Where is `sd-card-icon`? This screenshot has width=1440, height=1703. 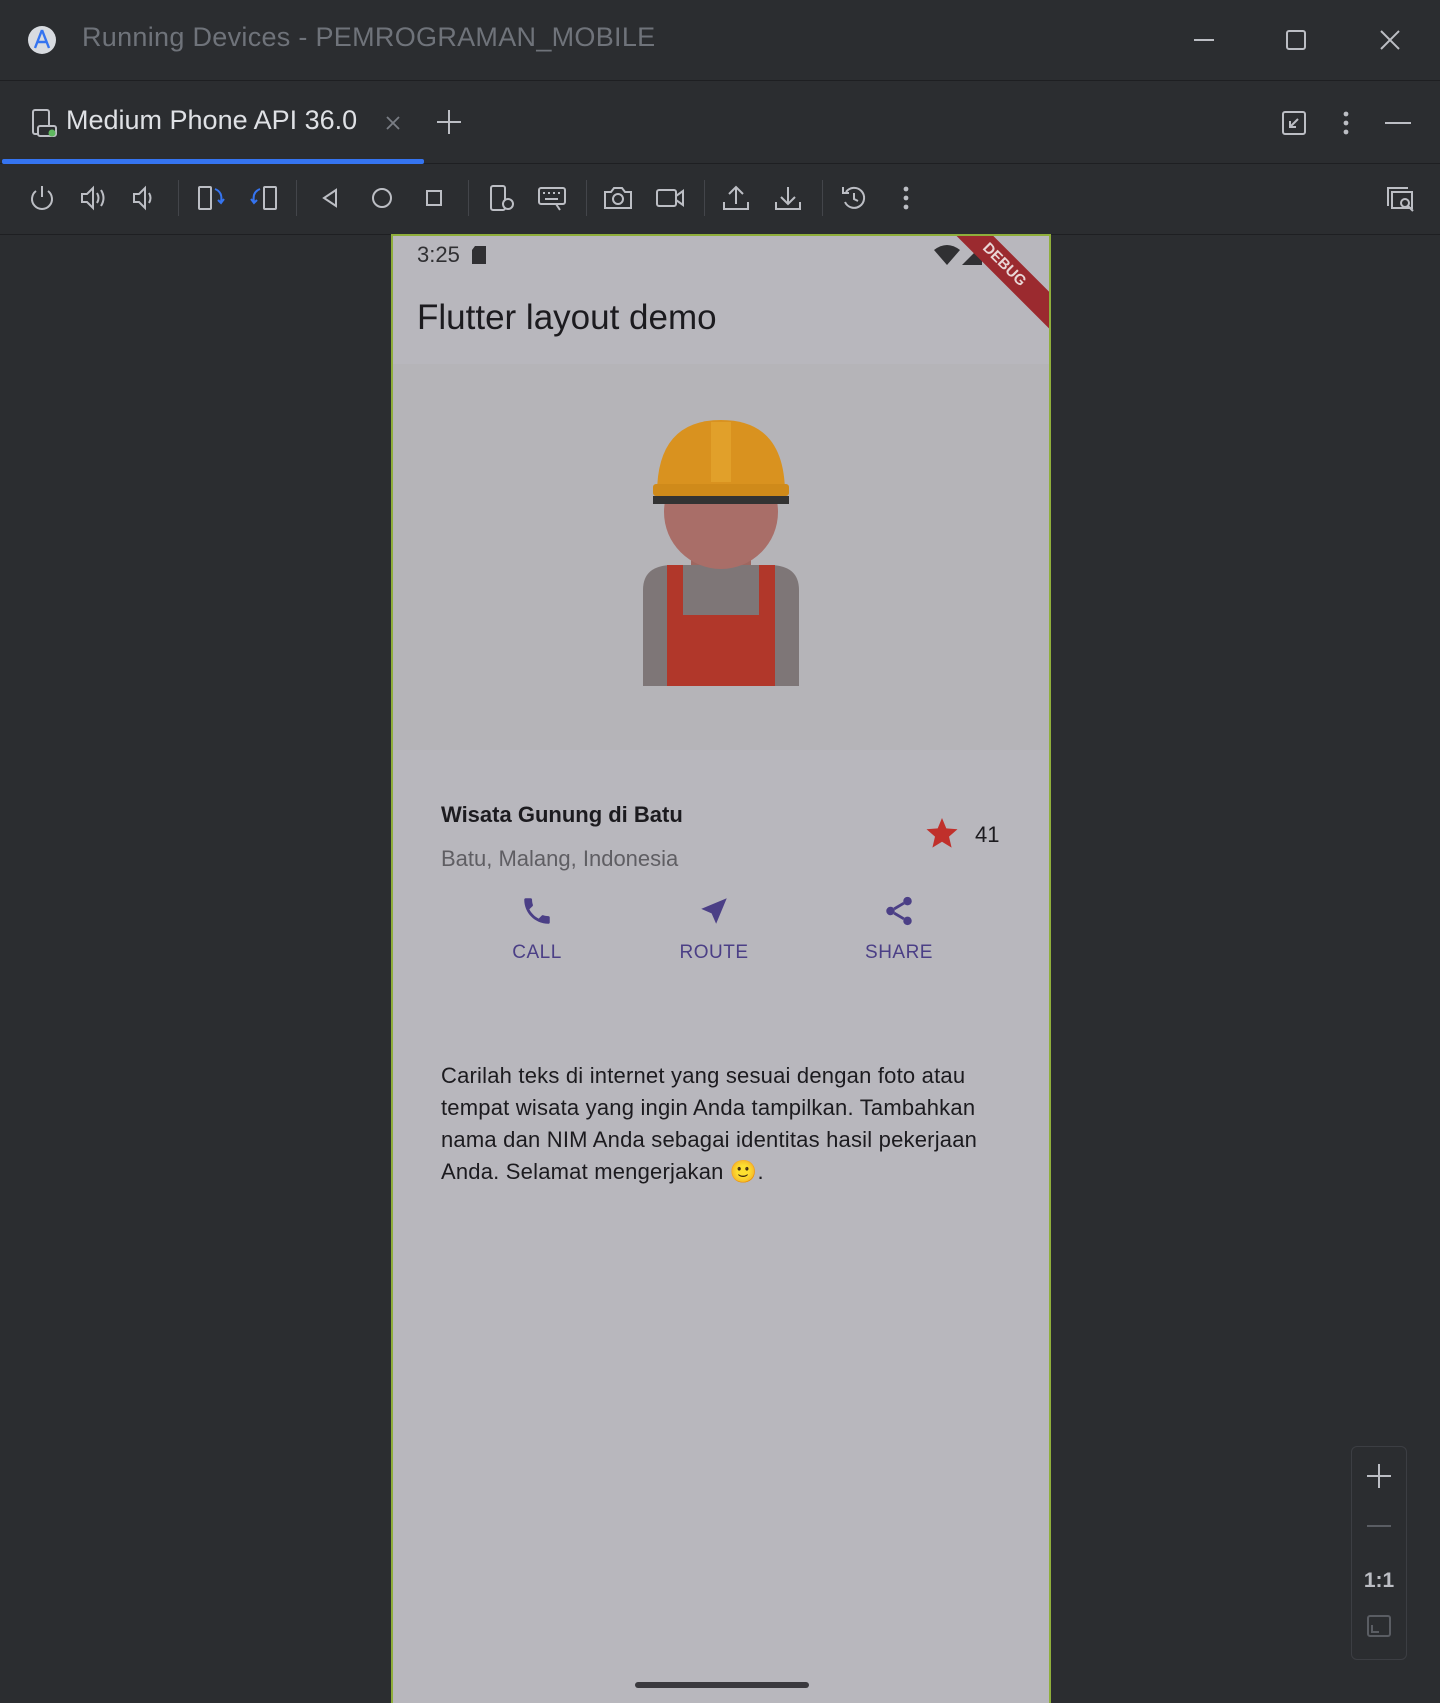
sd-card-icon is located at coordinates (479, 255).